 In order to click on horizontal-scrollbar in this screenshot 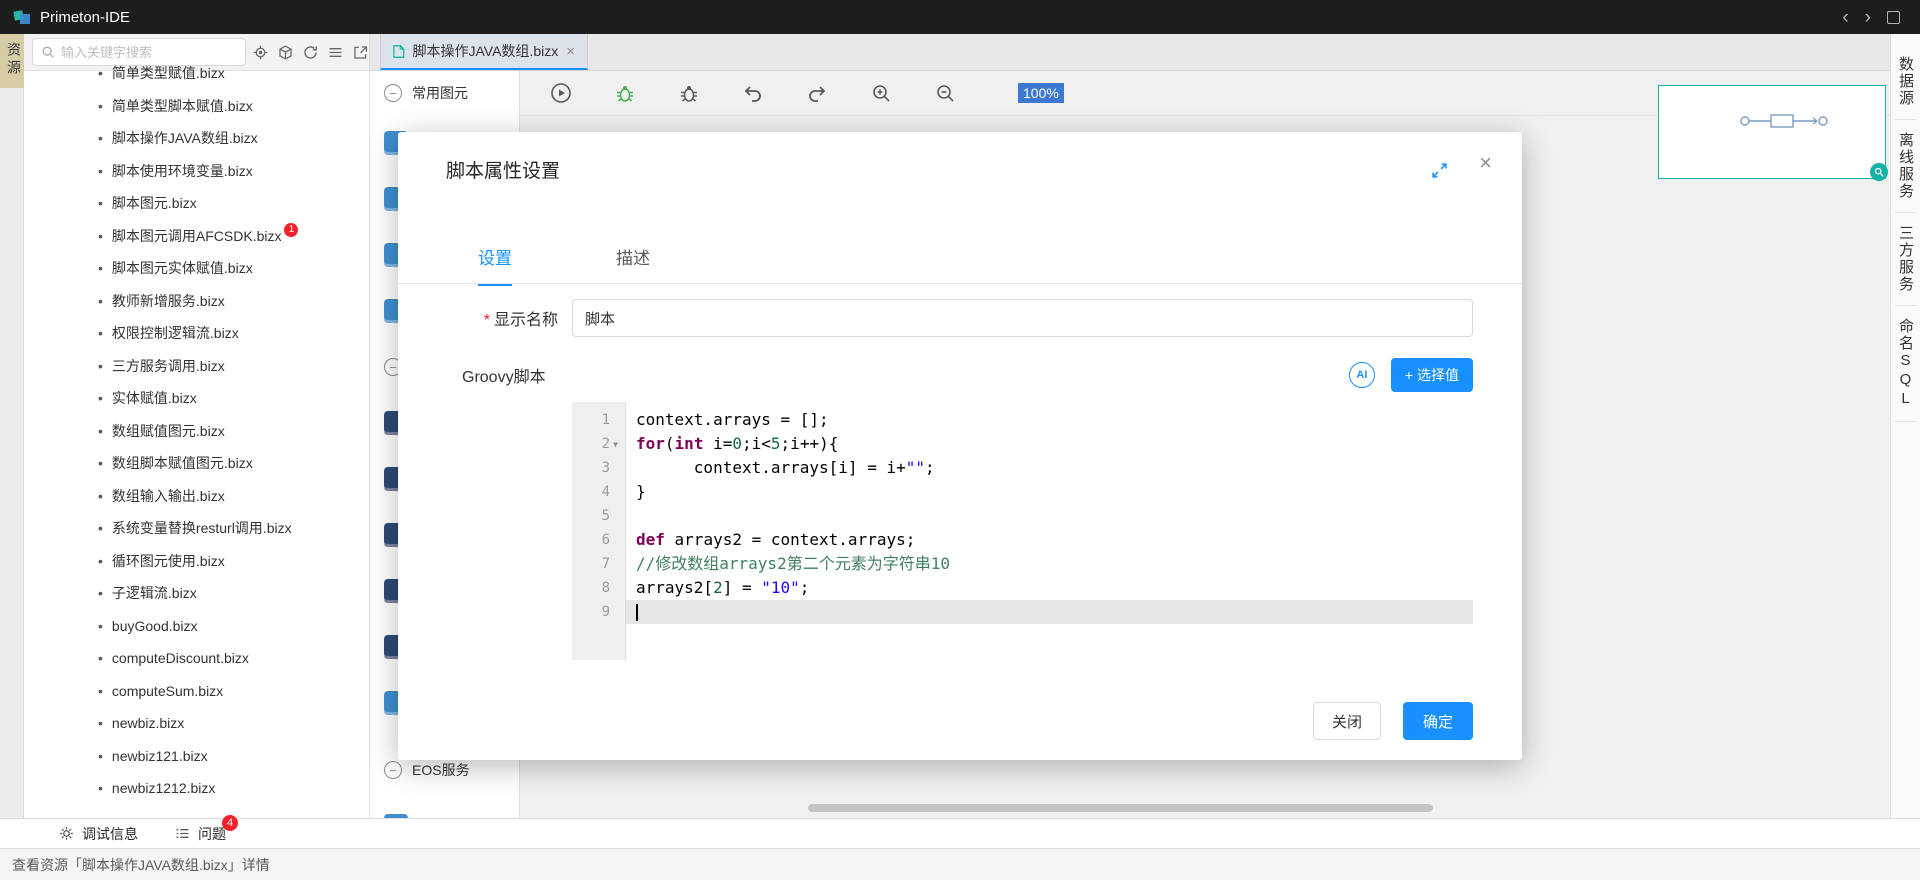, I will do `click(1120, 808)`.